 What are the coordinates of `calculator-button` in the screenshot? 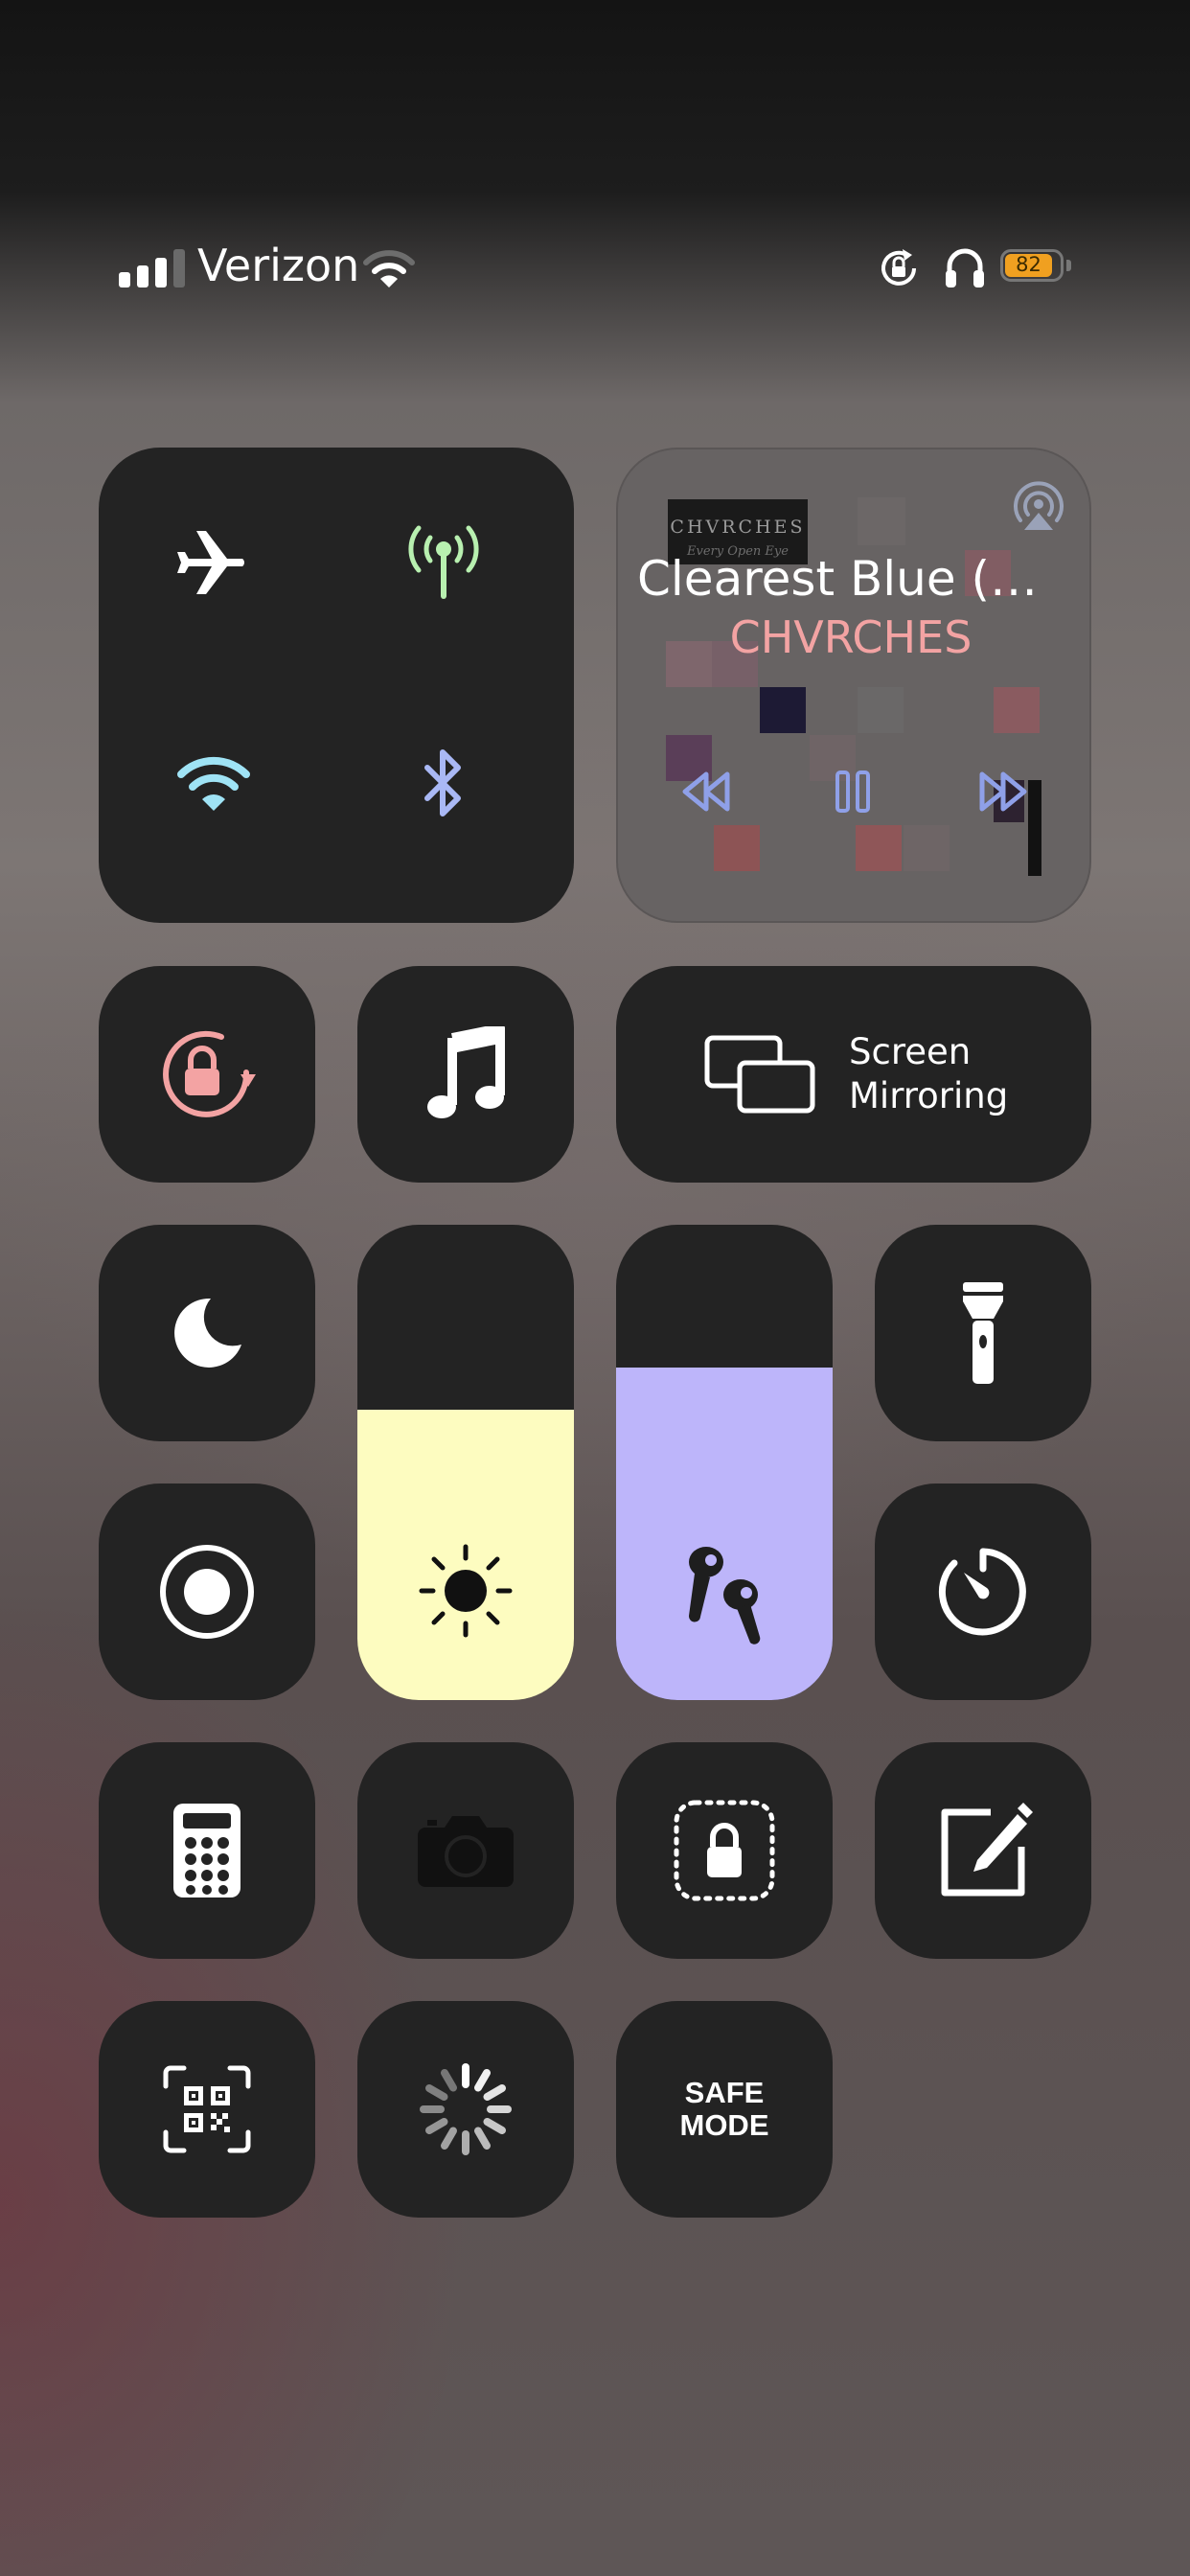 It's located at (207, 1851).